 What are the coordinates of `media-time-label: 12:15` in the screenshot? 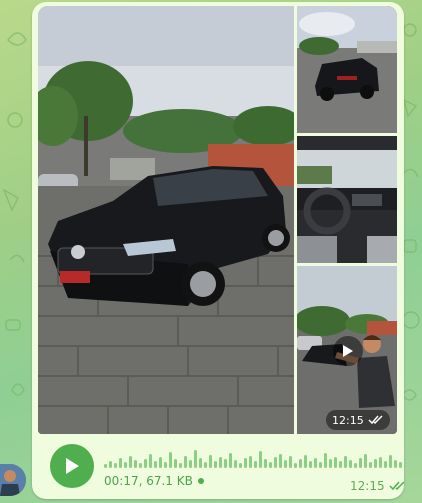 It's located at (348, 420).